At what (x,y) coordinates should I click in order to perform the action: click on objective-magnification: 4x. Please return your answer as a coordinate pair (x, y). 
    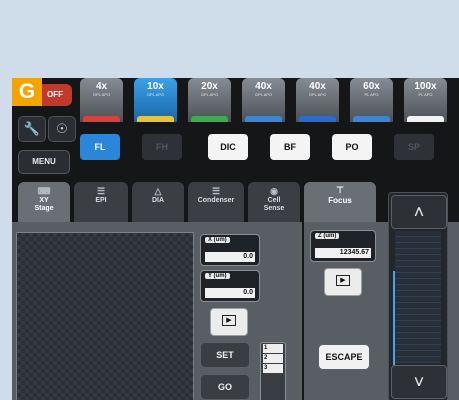
    Looking at the image, I should click on (101, 86).